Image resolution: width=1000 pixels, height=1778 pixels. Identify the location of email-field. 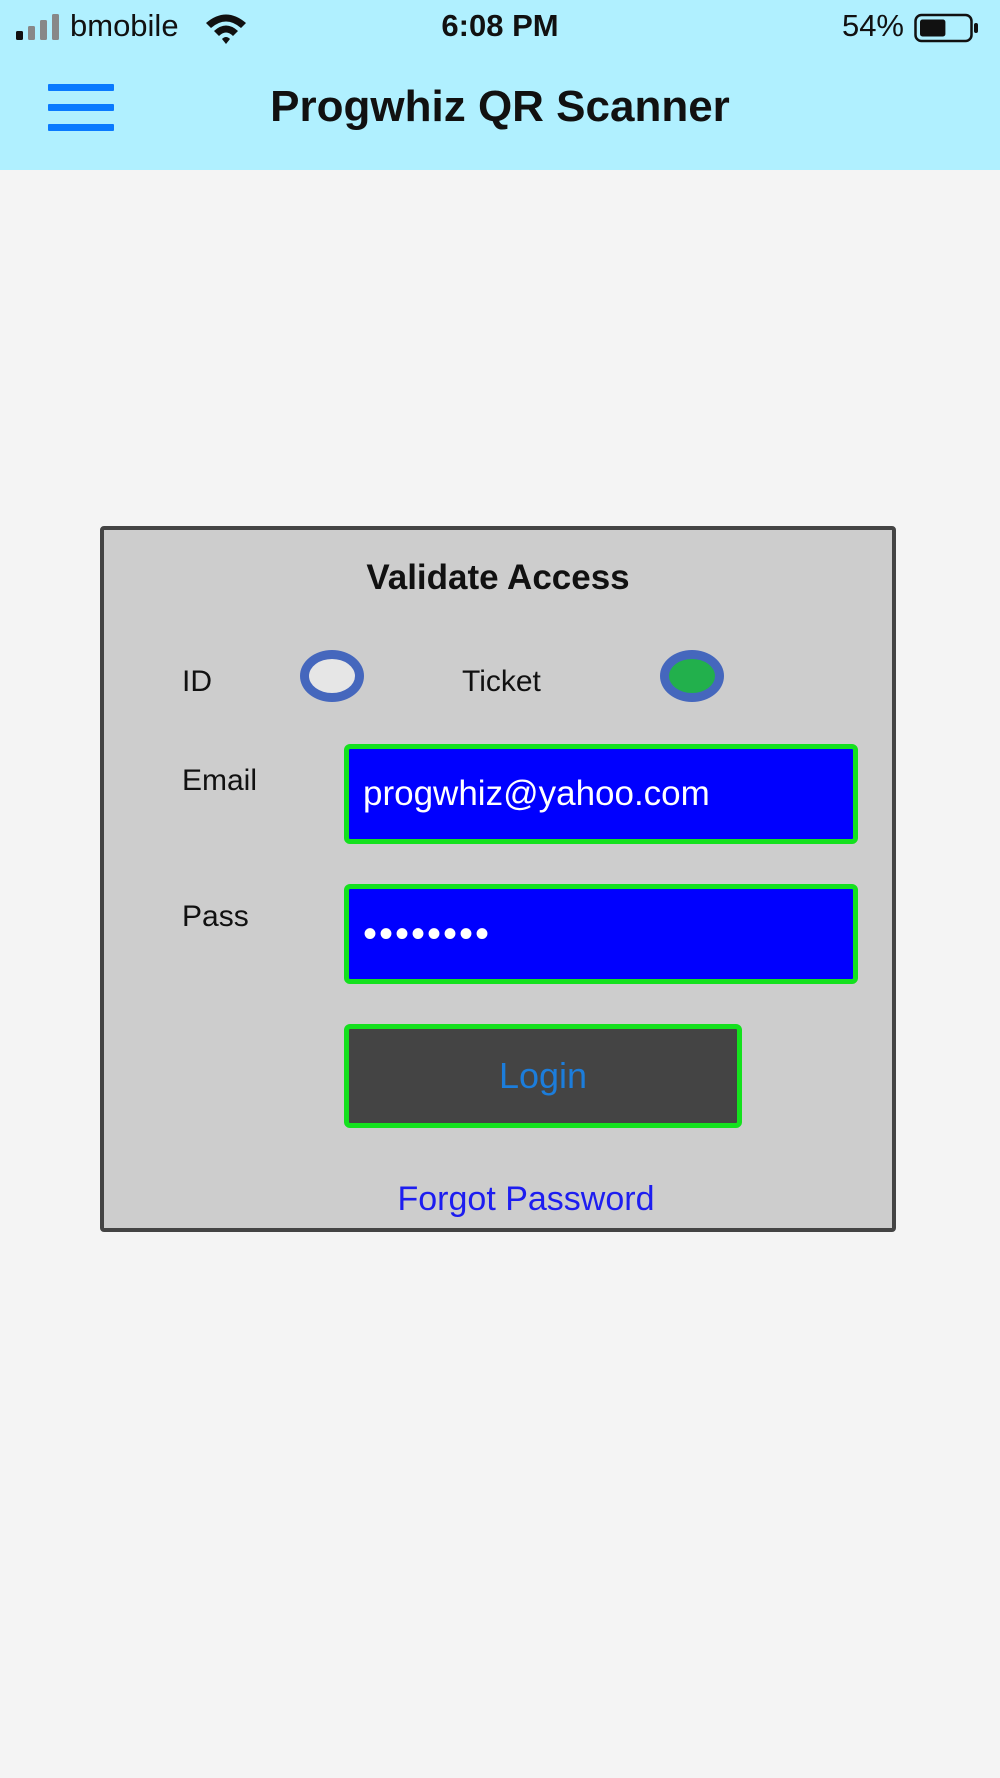
(601, 794).